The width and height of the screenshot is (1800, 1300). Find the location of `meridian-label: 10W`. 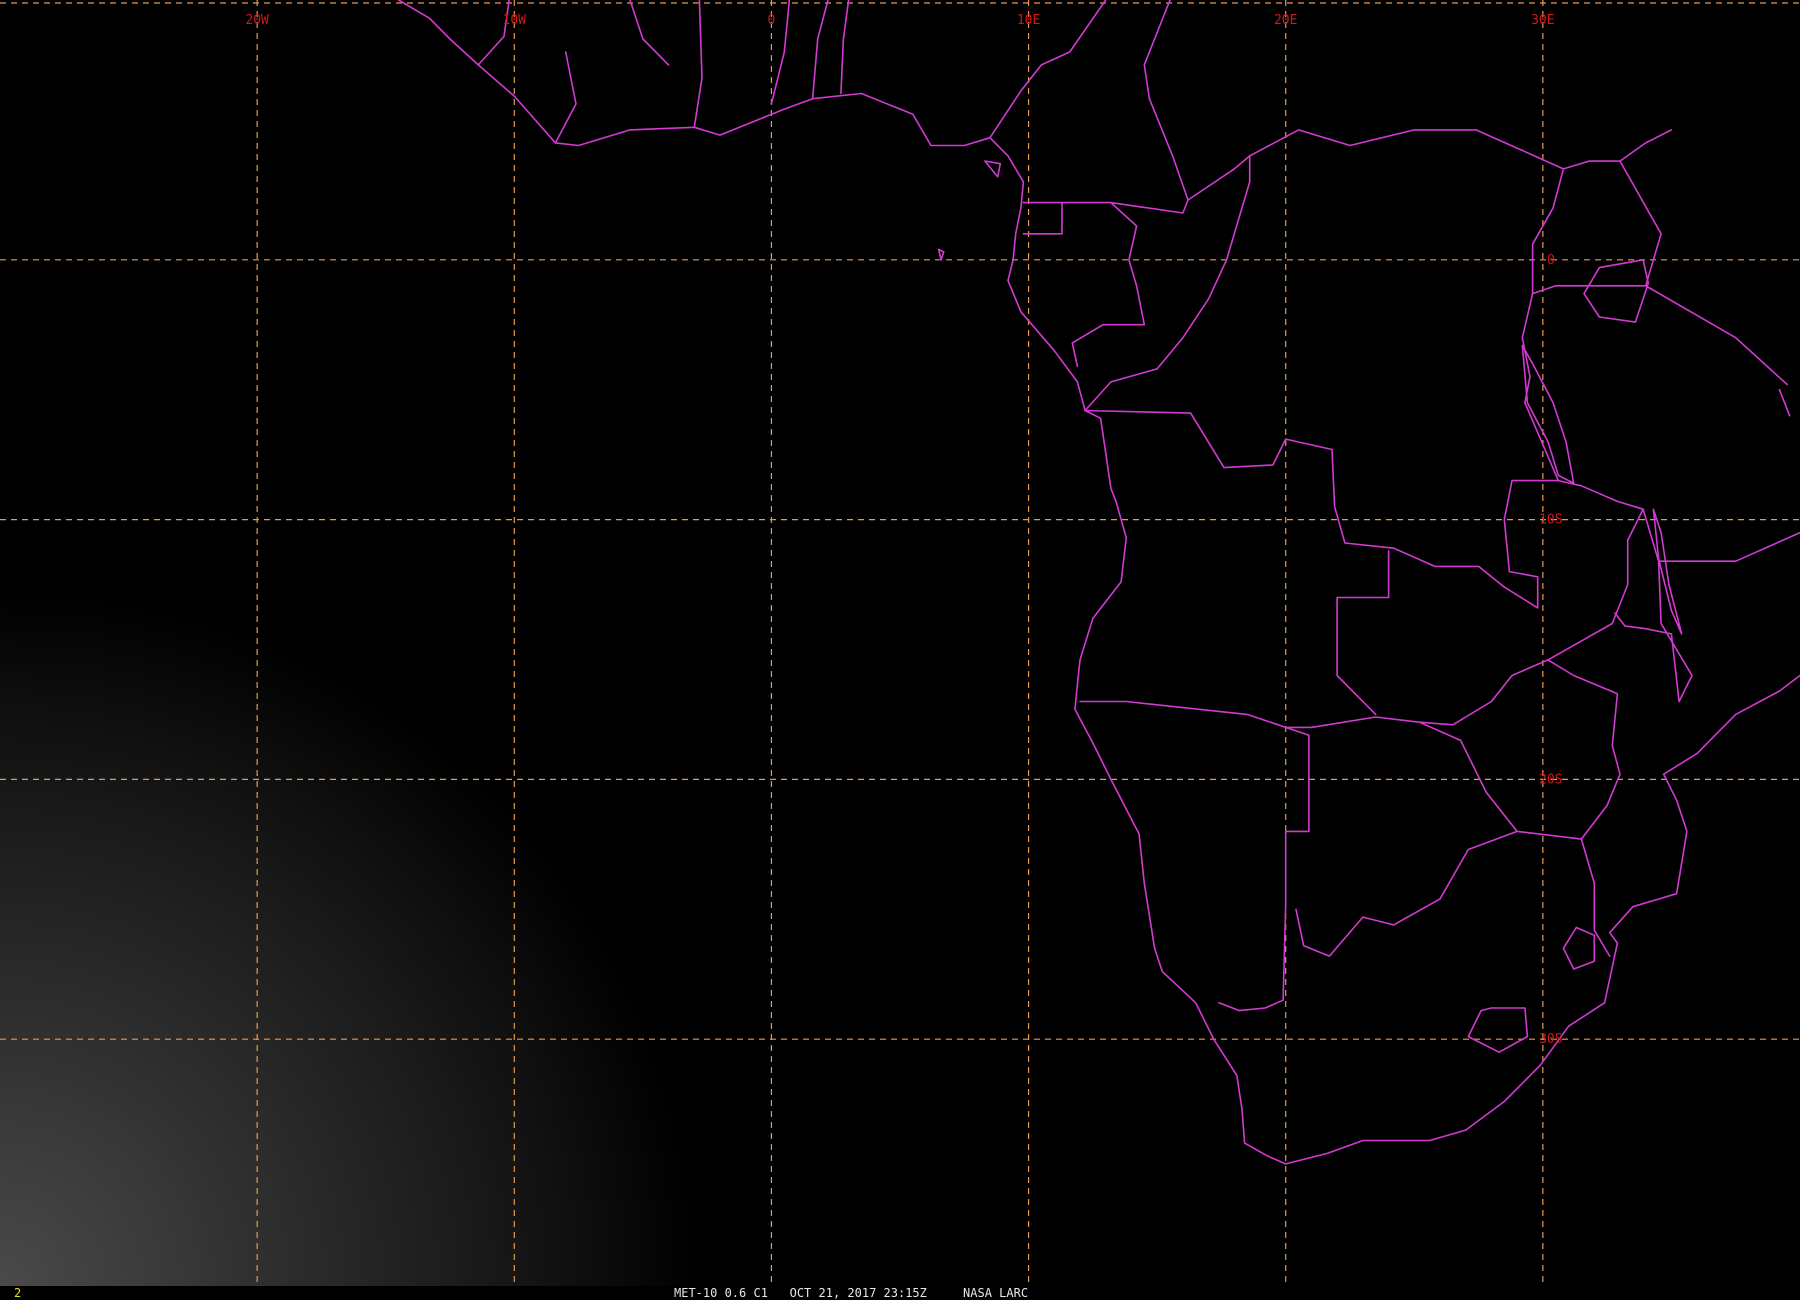

meridian-label: 10W is located at coordinates (515, 20).